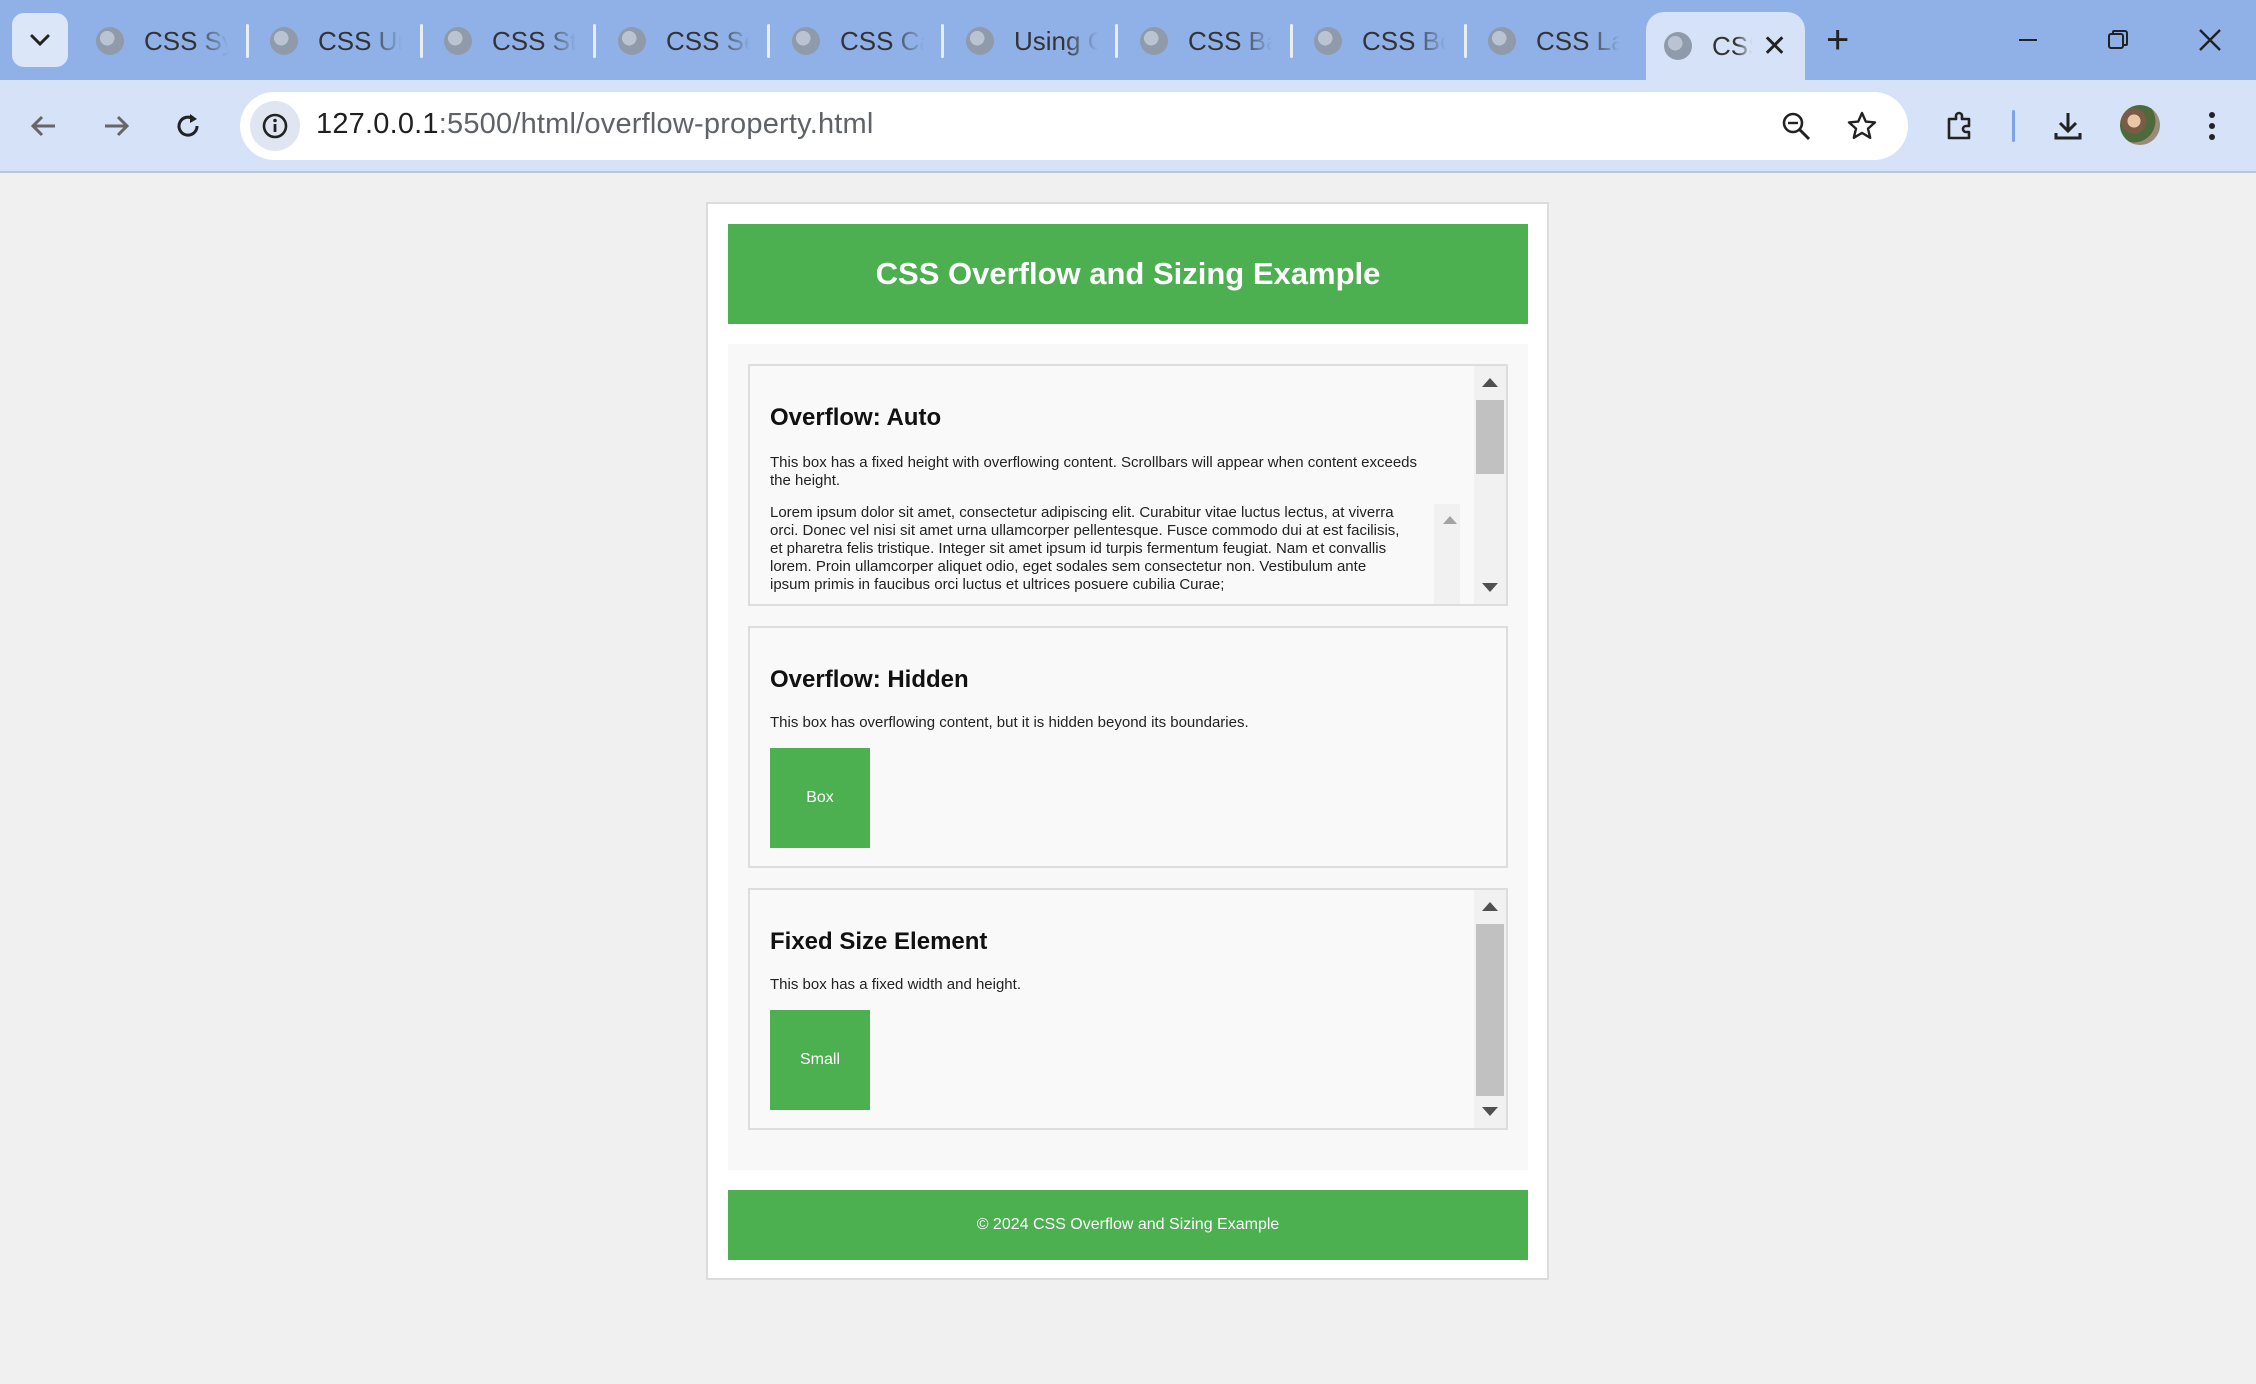 The height and width of the screenshot is (1384, 2256). What do you see at coordinates (2028, 40) in the screenshot?
I see `minimize-icon` at bounding box center [2028, 40].